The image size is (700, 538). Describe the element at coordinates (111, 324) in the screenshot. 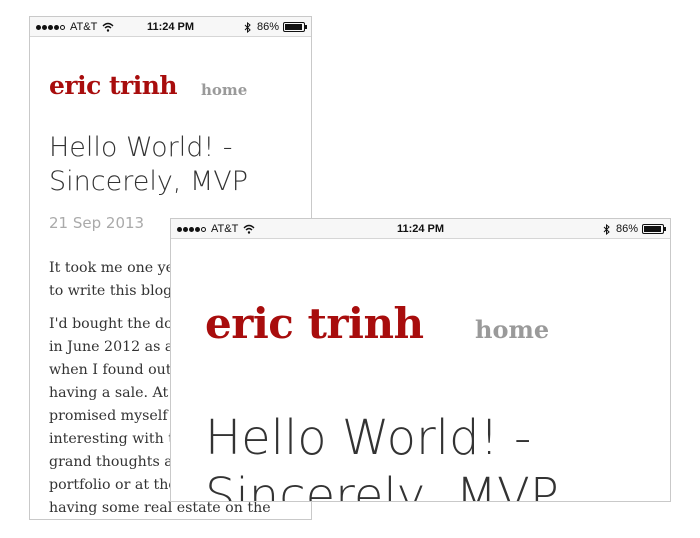

I see `text-line: I'd bought the do` at that location.